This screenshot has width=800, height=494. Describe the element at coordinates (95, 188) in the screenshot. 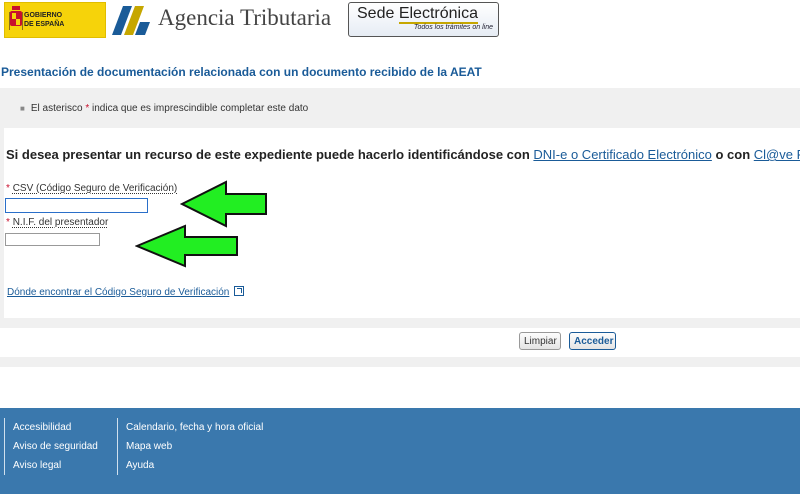

I see `csv-label-text: CSV (Código Seguro de Verificación)` at that location.